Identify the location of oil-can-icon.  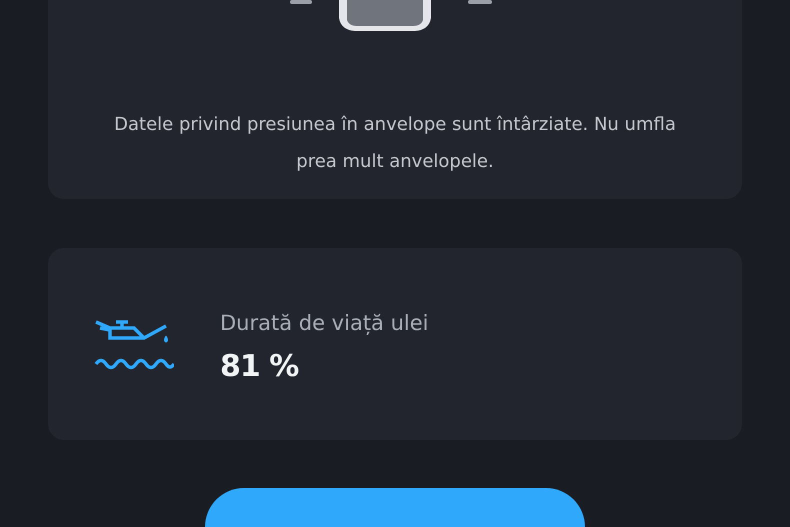
(134, 344).